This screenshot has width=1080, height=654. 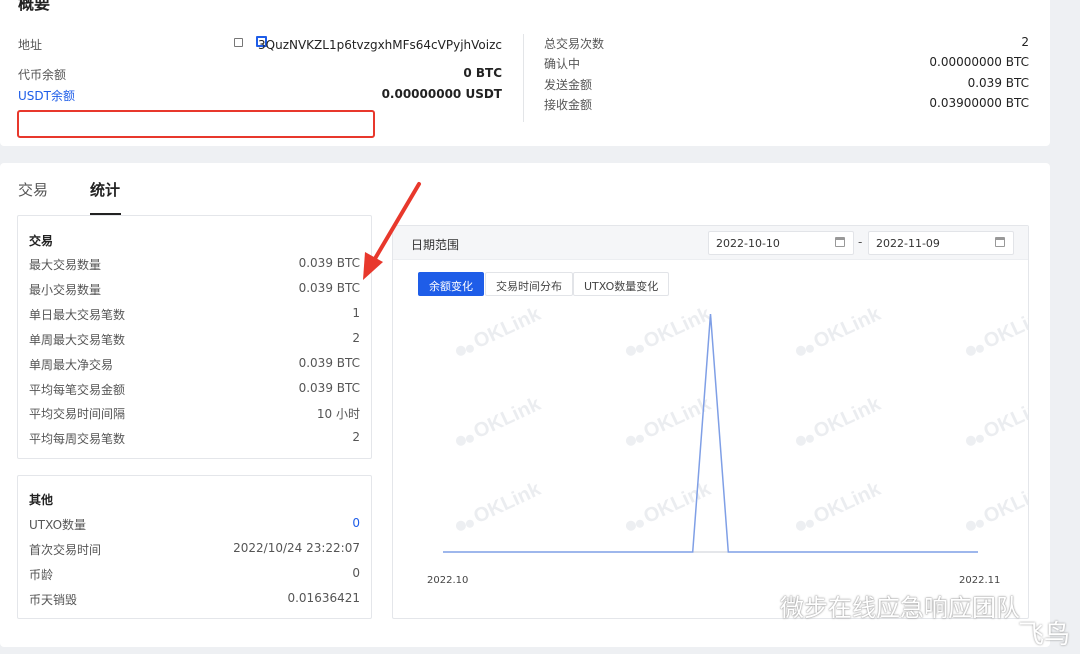 What do you see at coordinates (574, 44) in the screenshot?
I see `total-tx-label: 总交易次数` at bounding box center [574, 44].